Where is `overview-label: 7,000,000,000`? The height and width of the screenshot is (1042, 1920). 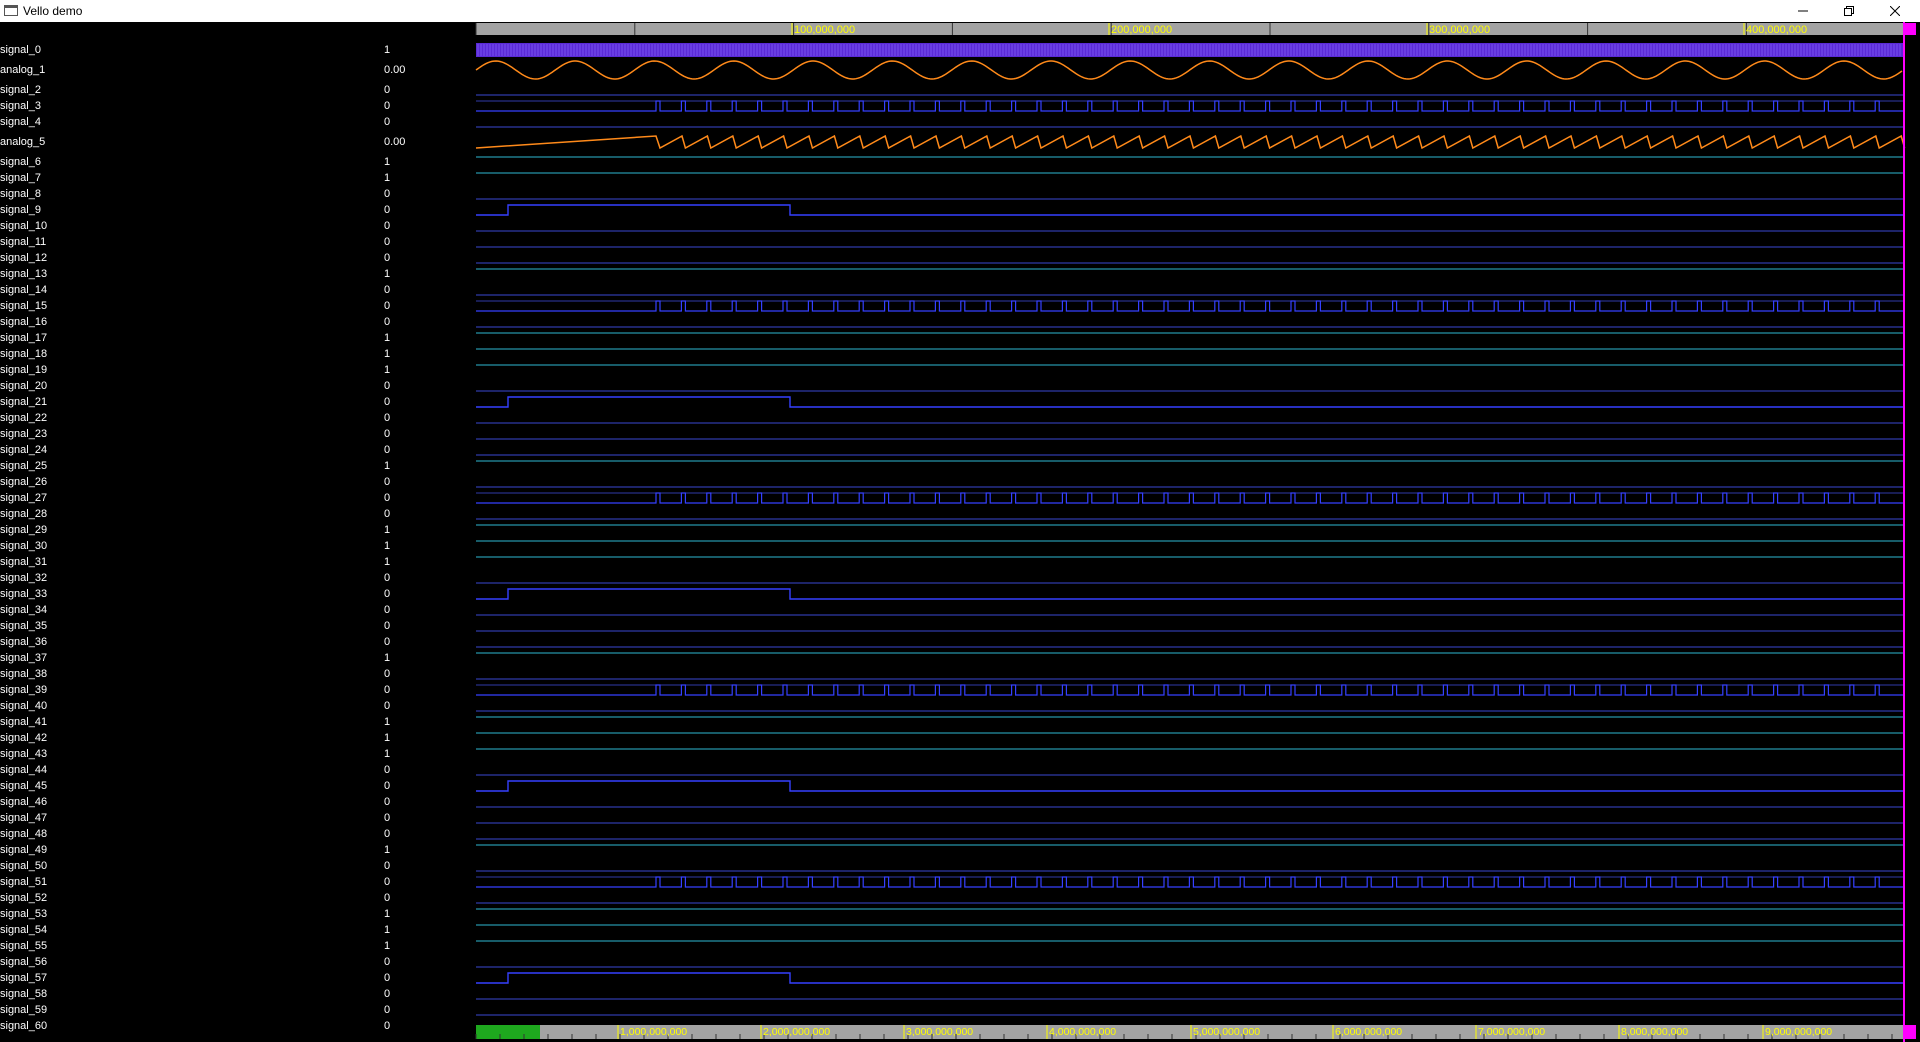 overview-label: 7,000,000,000 is located at coordinates (1511, 1032).